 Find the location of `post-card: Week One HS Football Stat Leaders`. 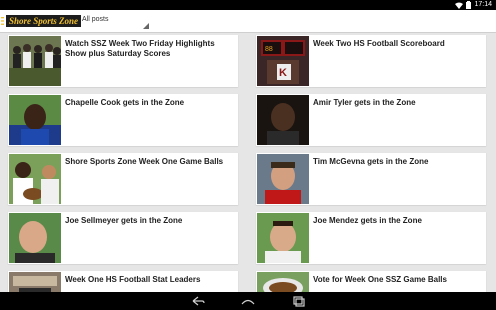

post-card: Week One HS Football Stat Leaders is located at coordinates (123, 281).